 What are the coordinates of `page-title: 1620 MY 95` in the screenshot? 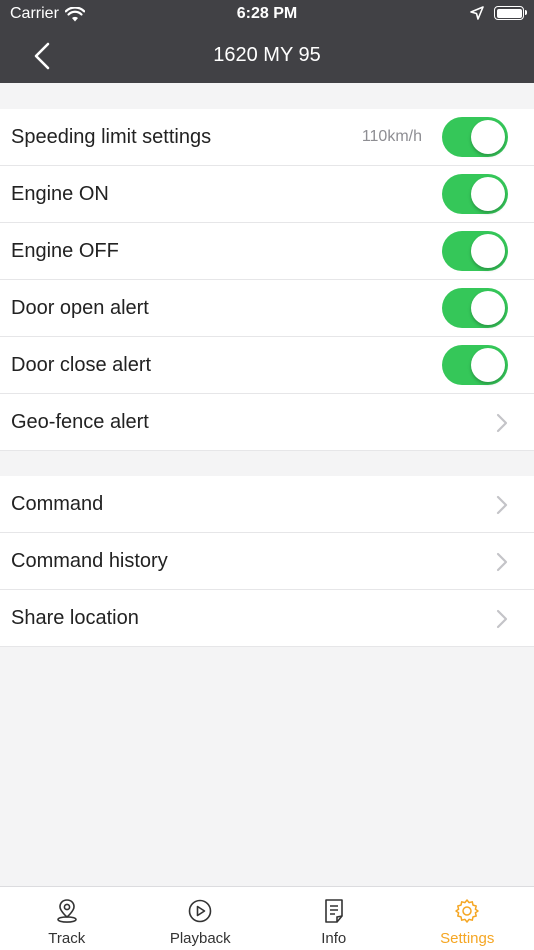 It's located at (267, 55).